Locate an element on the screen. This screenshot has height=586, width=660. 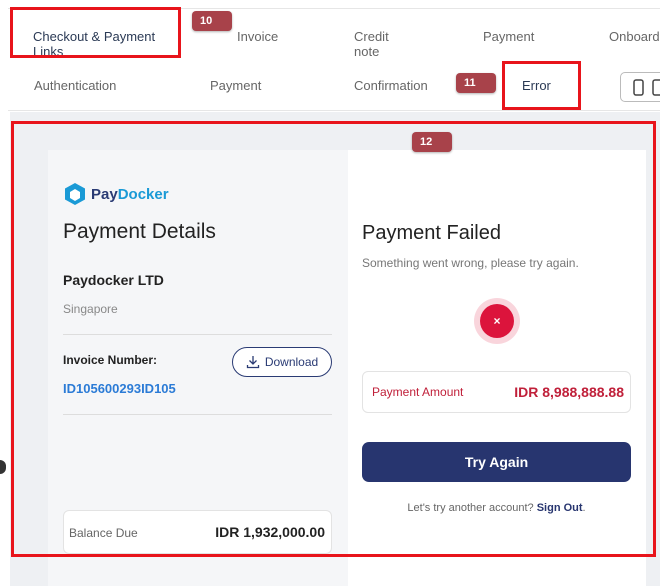
device-toggle is located at coordinates (640, 87).